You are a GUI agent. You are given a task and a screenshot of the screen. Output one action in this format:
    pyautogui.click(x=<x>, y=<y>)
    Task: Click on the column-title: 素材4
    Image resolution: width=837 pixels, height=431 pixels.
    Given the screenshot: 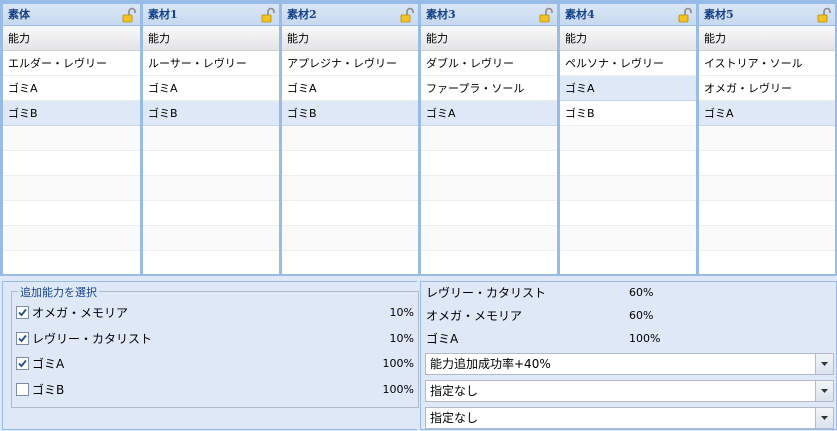 What is the action you would take?
    pyautogui.click(x=580, y=14)
    